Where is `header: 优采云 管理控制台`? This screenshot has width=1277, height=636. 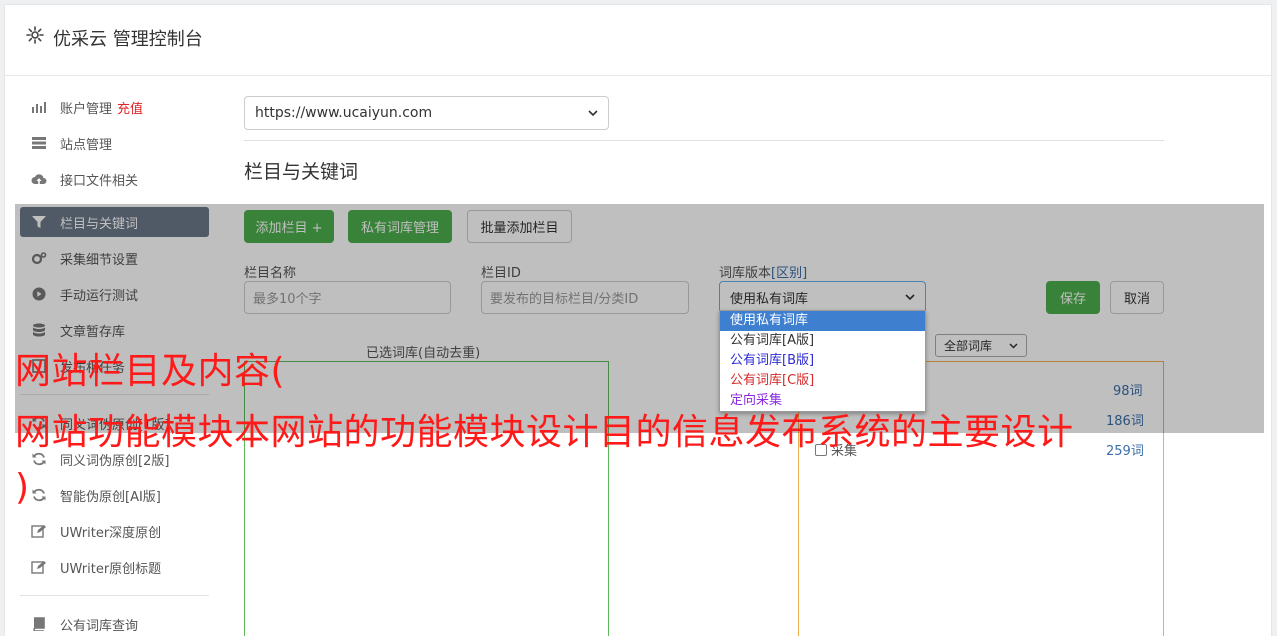
header: 优采云 管理控制台 is located at coordinates (638, 40).